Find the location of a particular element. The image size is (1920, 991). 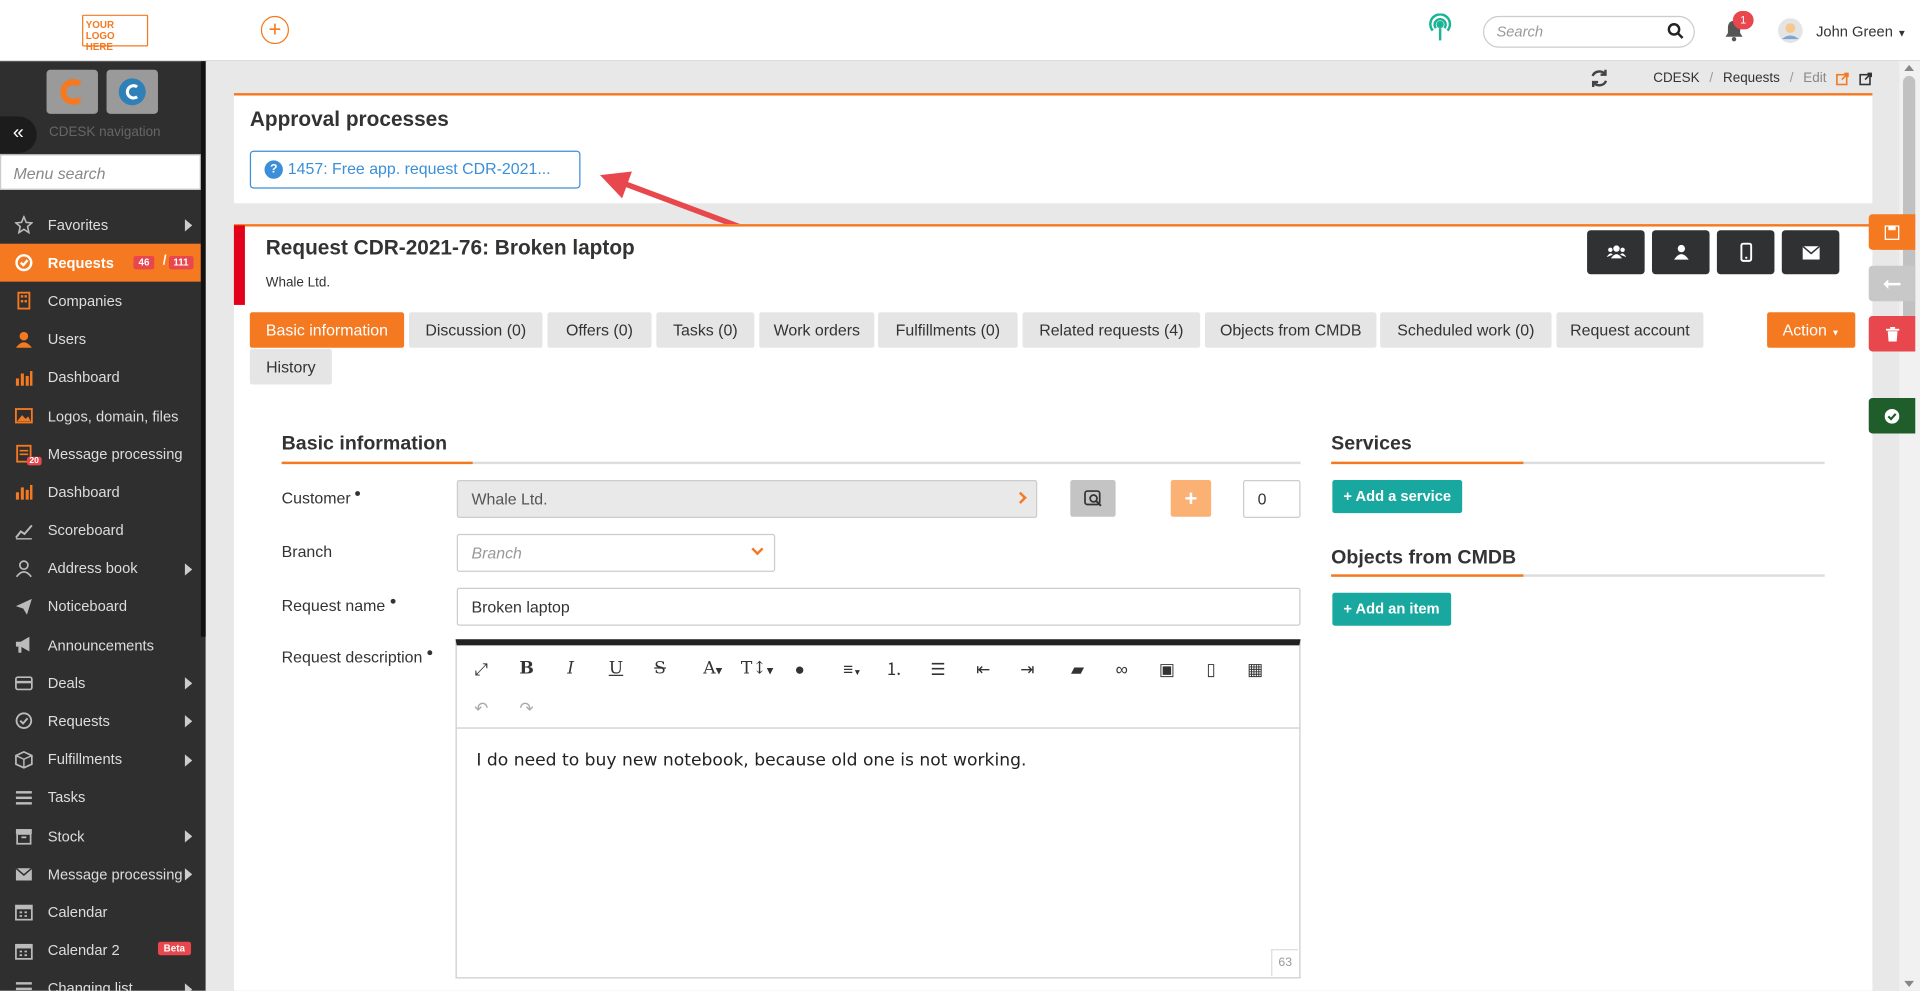

sidebar-item-calendar-2: Calendar 2 Beta is located at coordinates (100, 950).